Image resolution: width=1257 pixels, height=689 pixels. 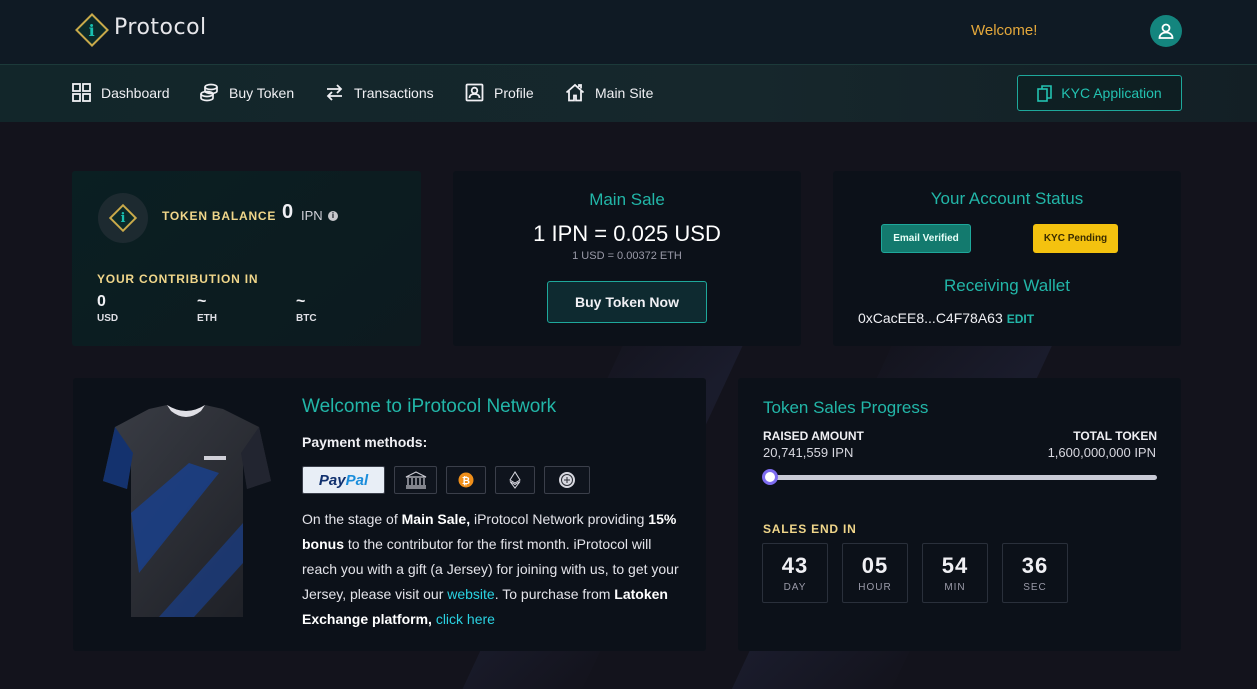 I want to click on diamond-icon: i, so click(x=123, y=218).